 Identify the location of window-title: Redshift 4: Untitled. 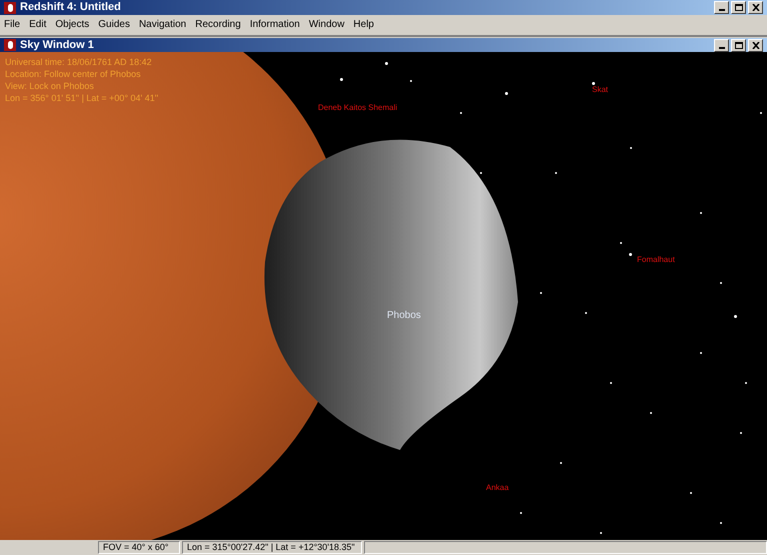
(71, 8).